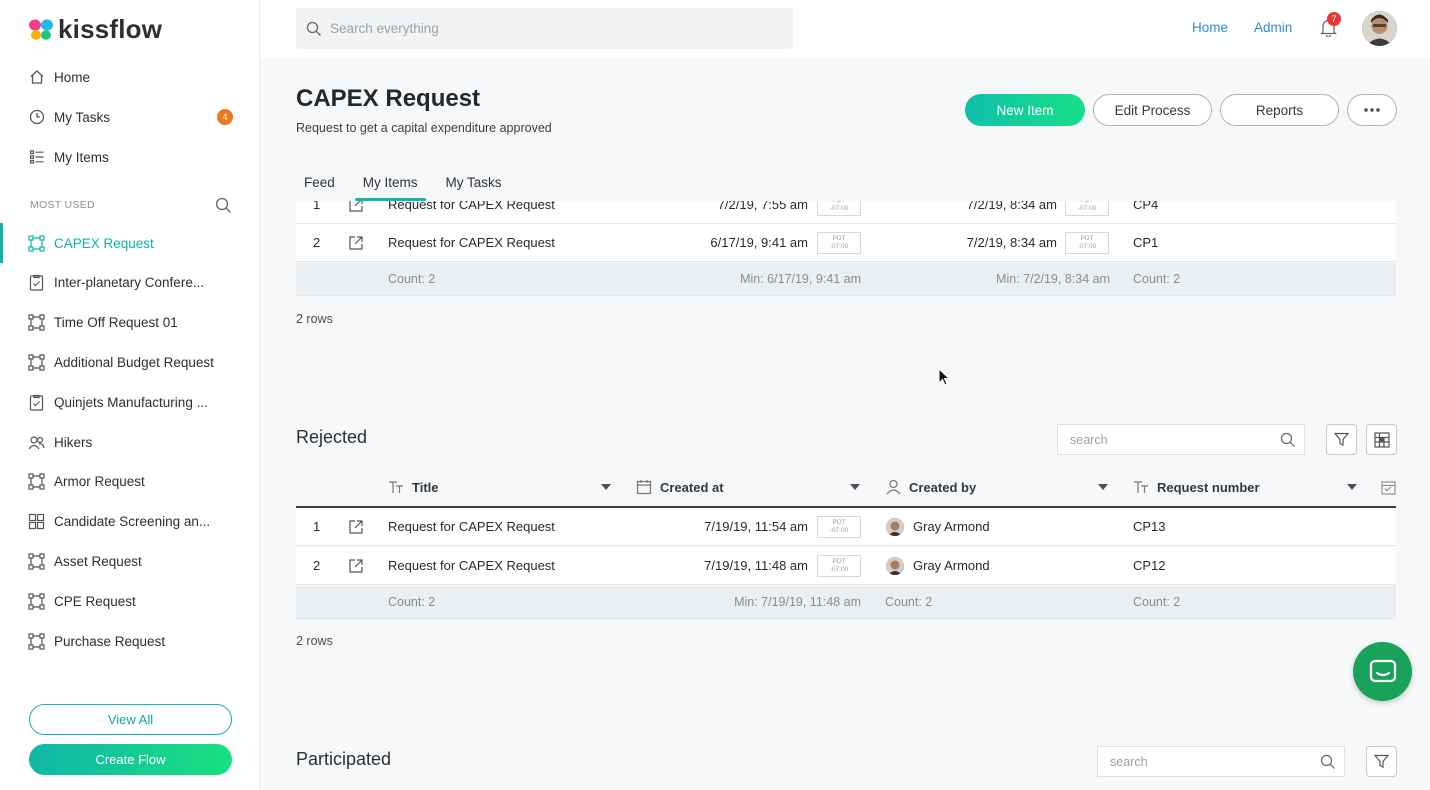 The height and width of the screenshot is (790, 1430). What do you see at coordinates (319, 187) in the screenshot?
I see `tab-feed: Feed` at bounding box center [319, 187].